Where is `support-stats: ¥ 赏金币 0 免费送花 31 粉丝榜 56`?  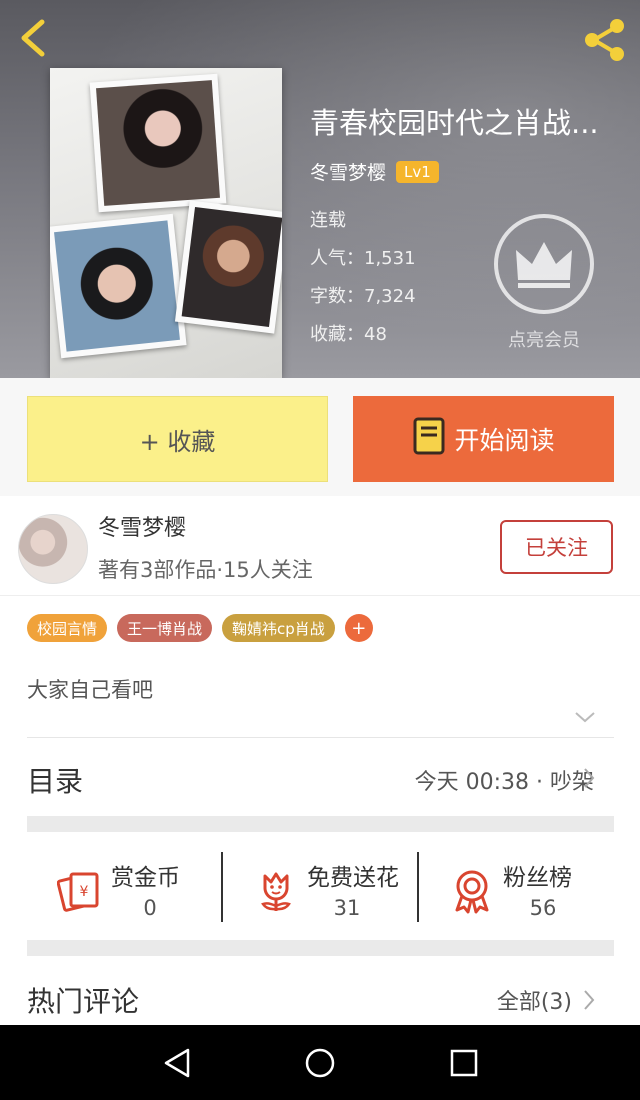
support-stats: ¥ 赏金币 0 免费送花 31 粉丝榜 56 is located at coordinates (320, 890).